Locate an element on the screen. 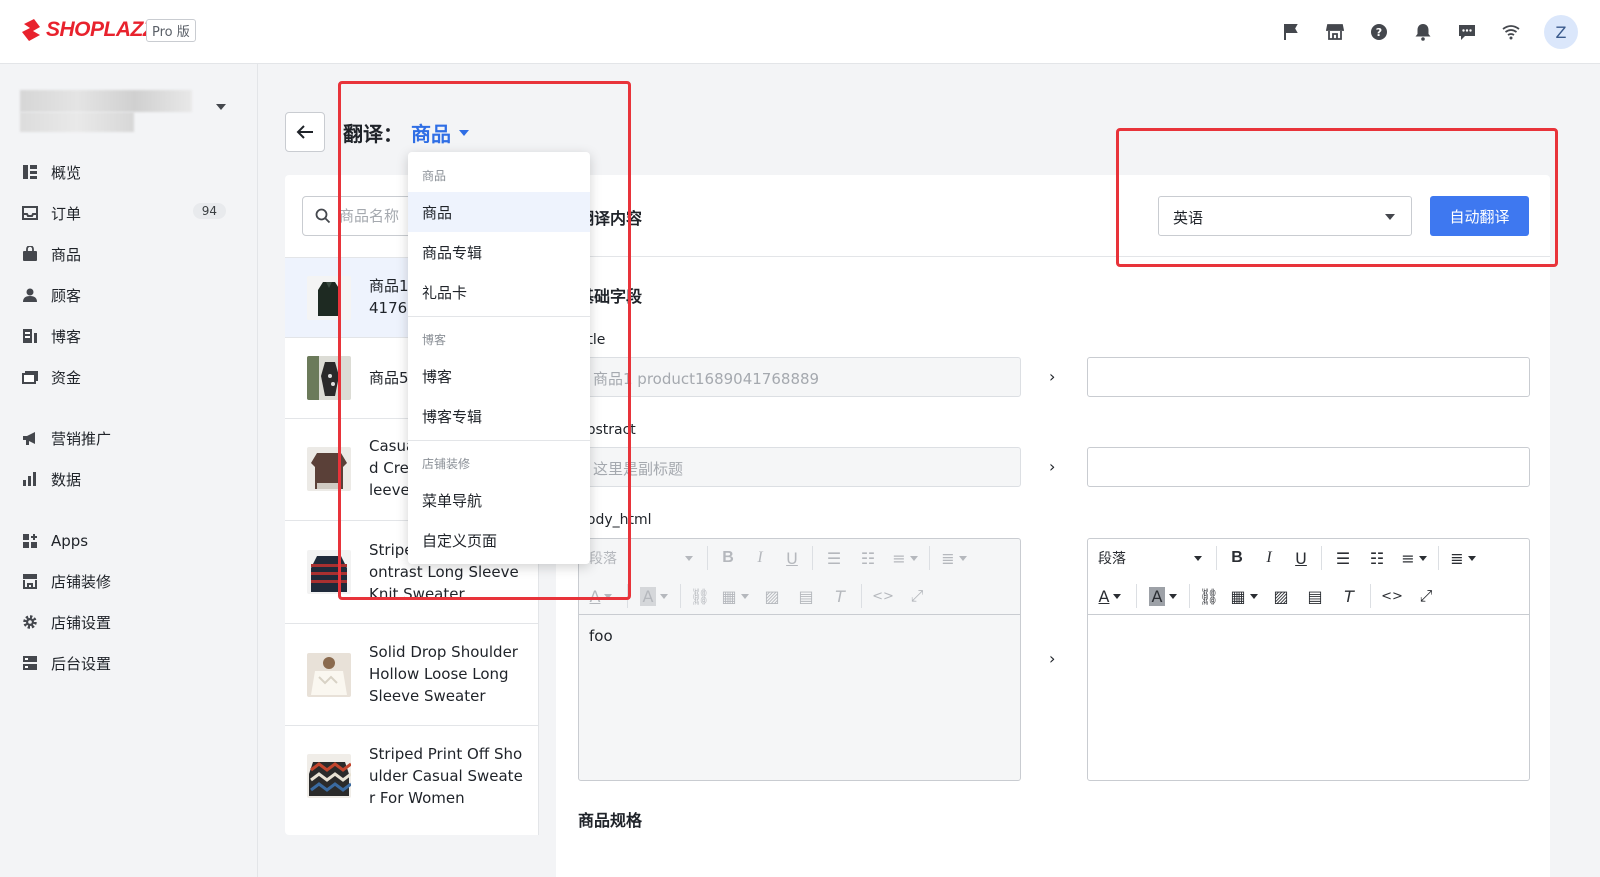 This screenshot has width=1600, height=877. translated-body-editor: 段落 B I U ☰ ☷ ≡ ≣ A A ⛓ ▦ ▨ ▤ T <> ⤢ is located at coordinates (1308, 659).